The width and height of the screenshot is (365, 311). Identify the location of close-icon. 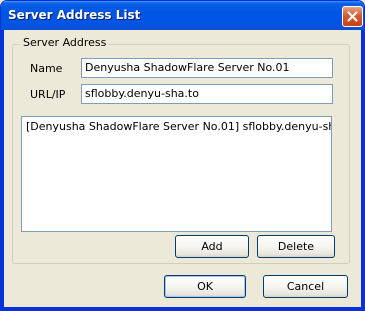
(352, 16).